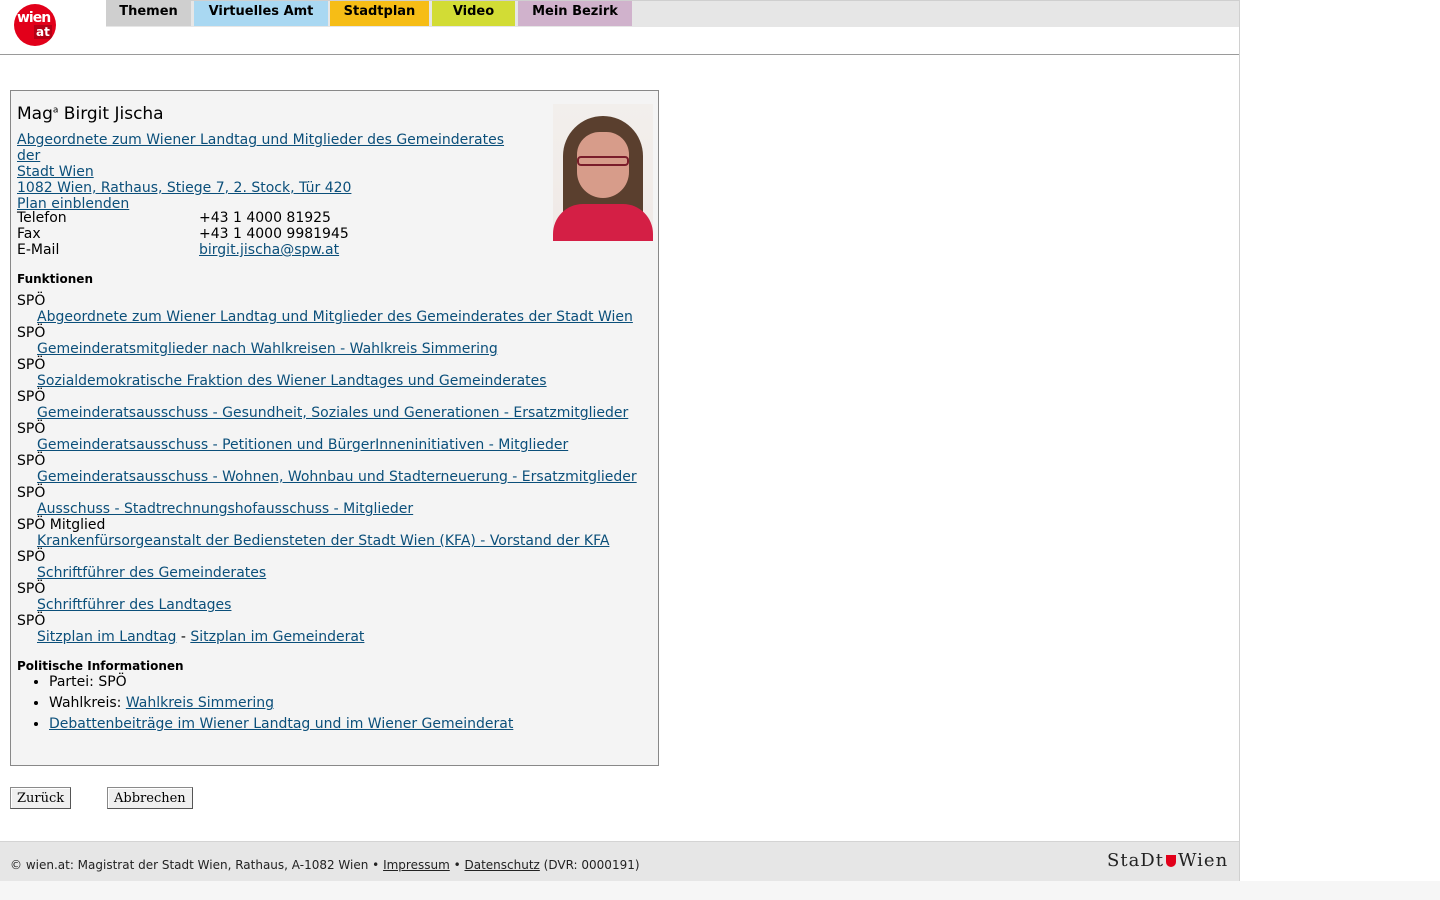  I want to click on function-link: Schriftführer des Gemeinderates, so click(327, 573).